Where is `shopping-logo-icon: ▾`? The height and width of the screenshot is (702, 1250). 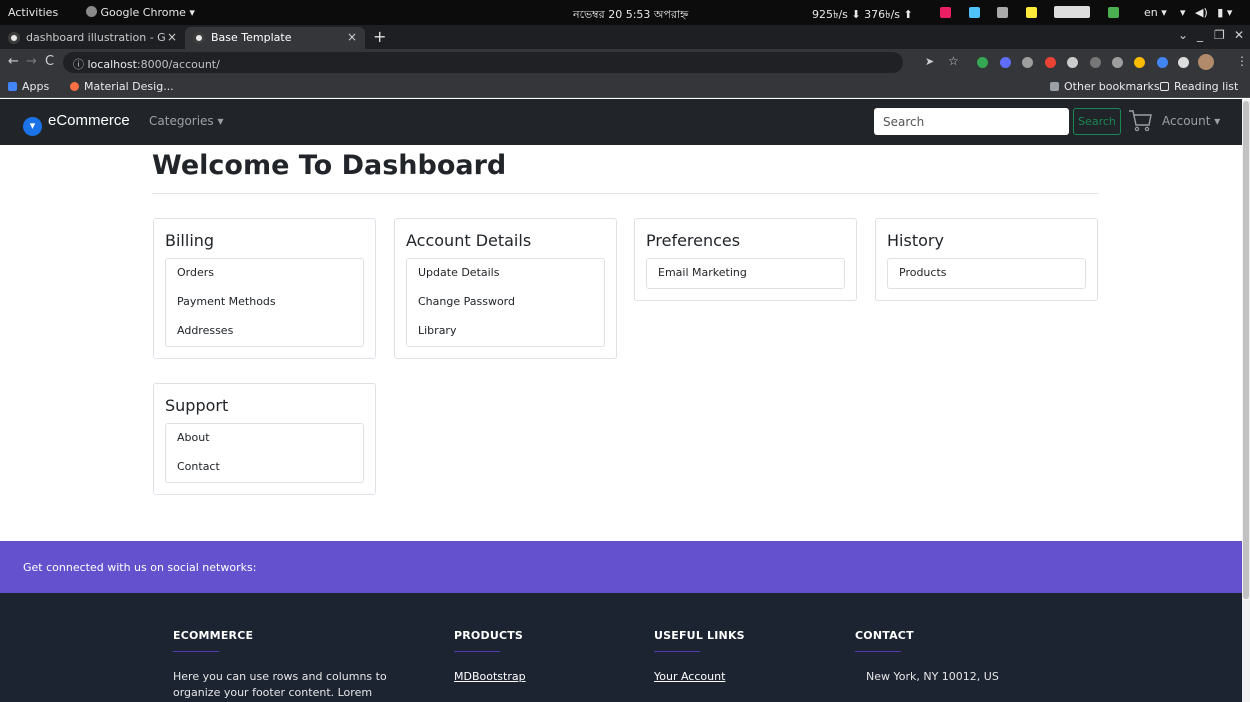
shopping-logo-icon: ▾ is located at coordinates (32, 126).